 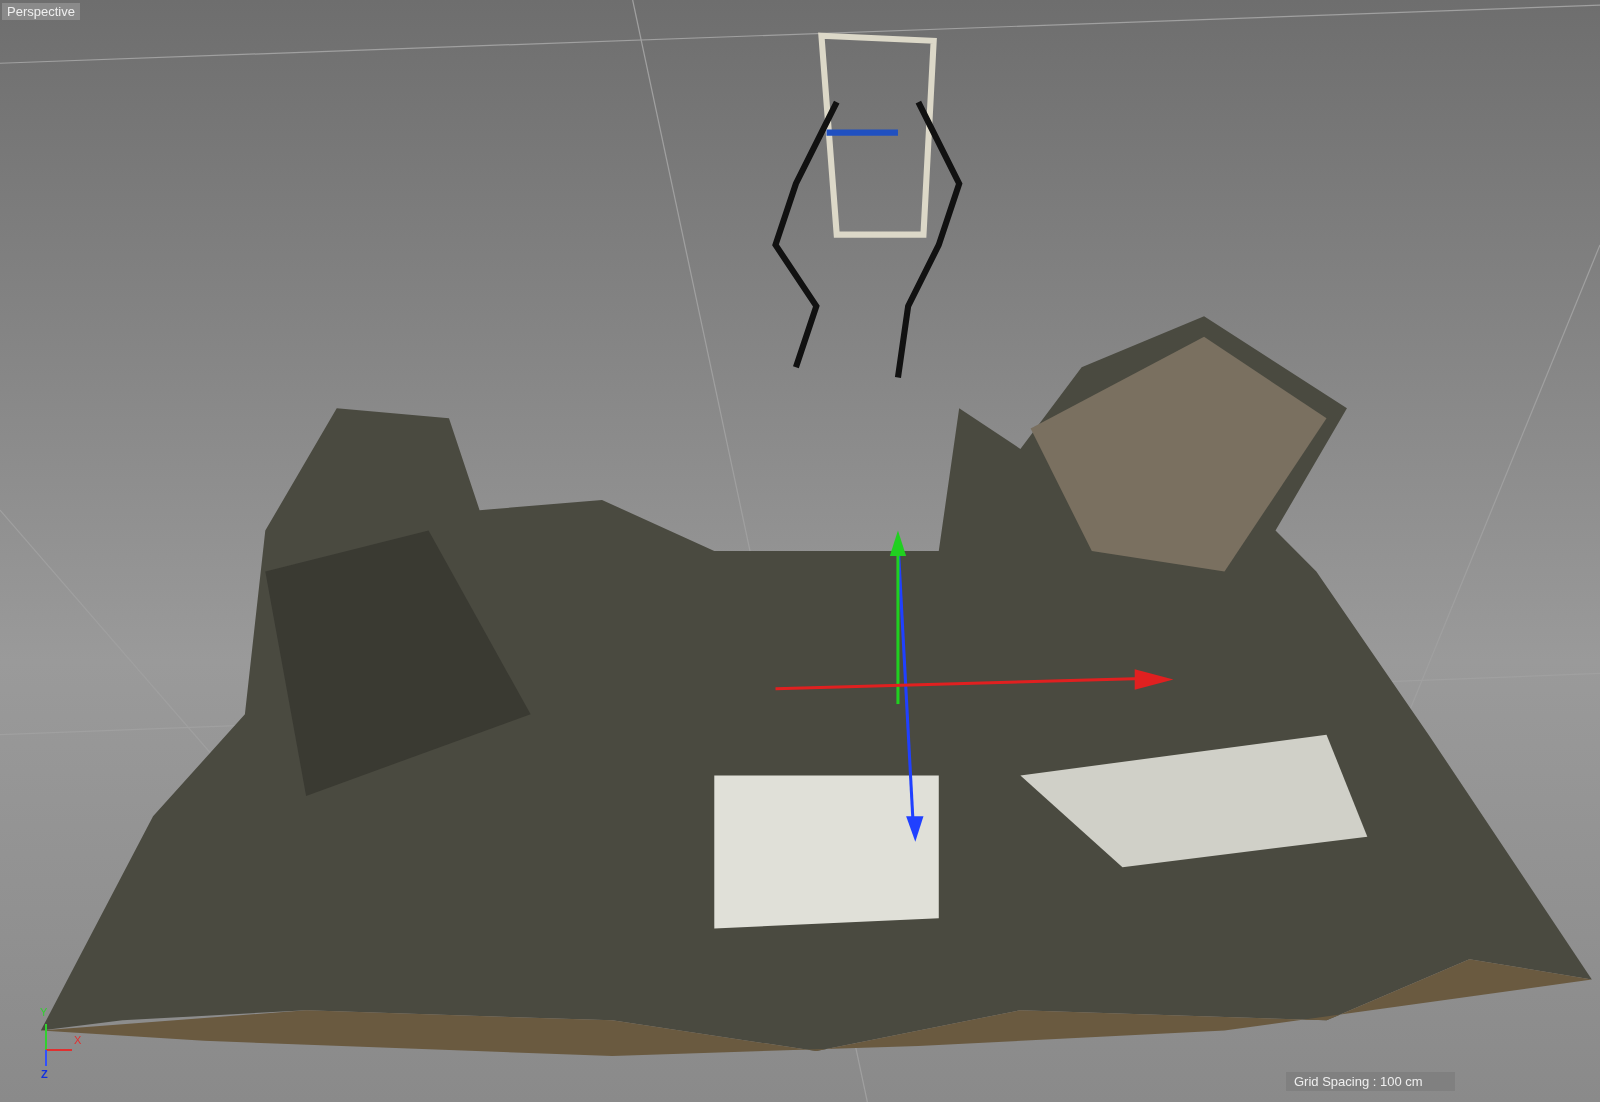 I want to click on z-axis-label: Z, so click(x=44, y=1074).